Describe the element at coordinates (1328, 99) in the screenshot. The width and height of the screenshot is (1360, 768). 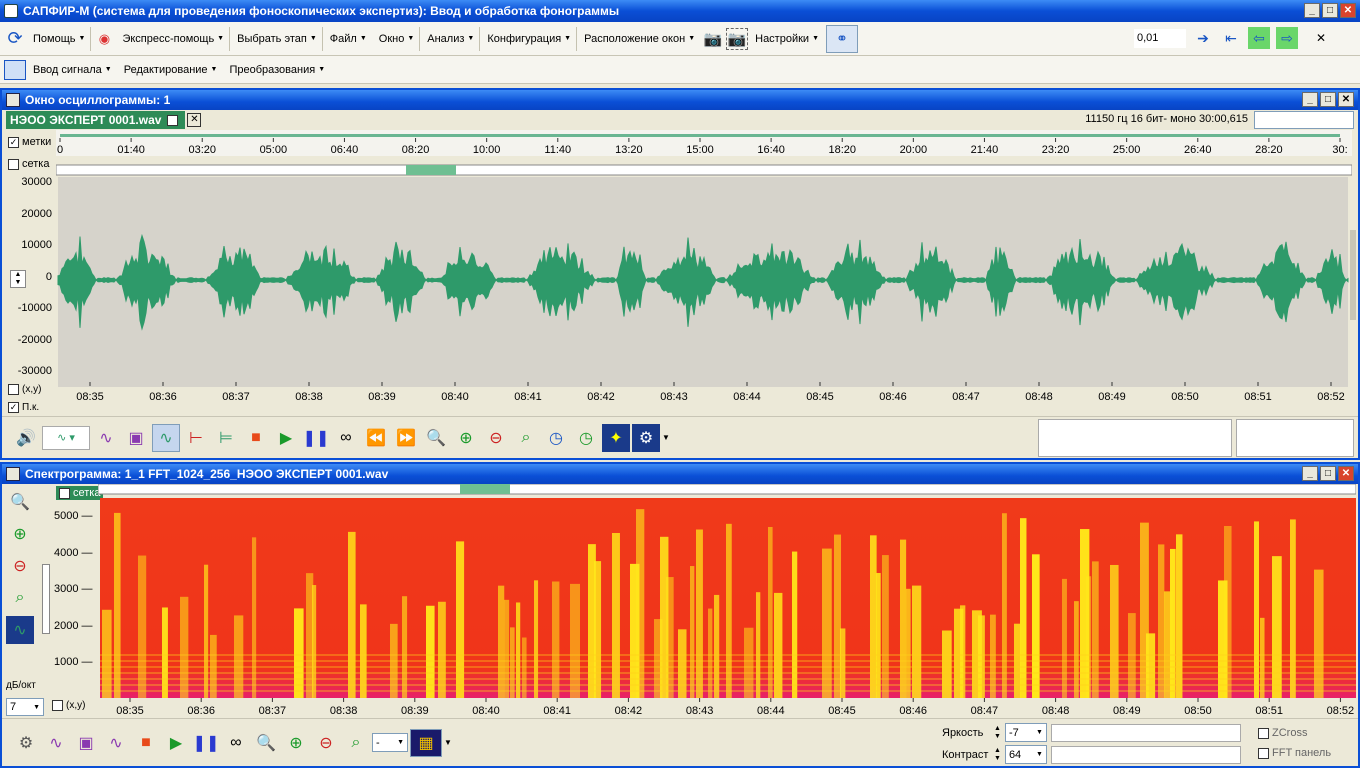
I see `osc-maximize-button: □` at that location.